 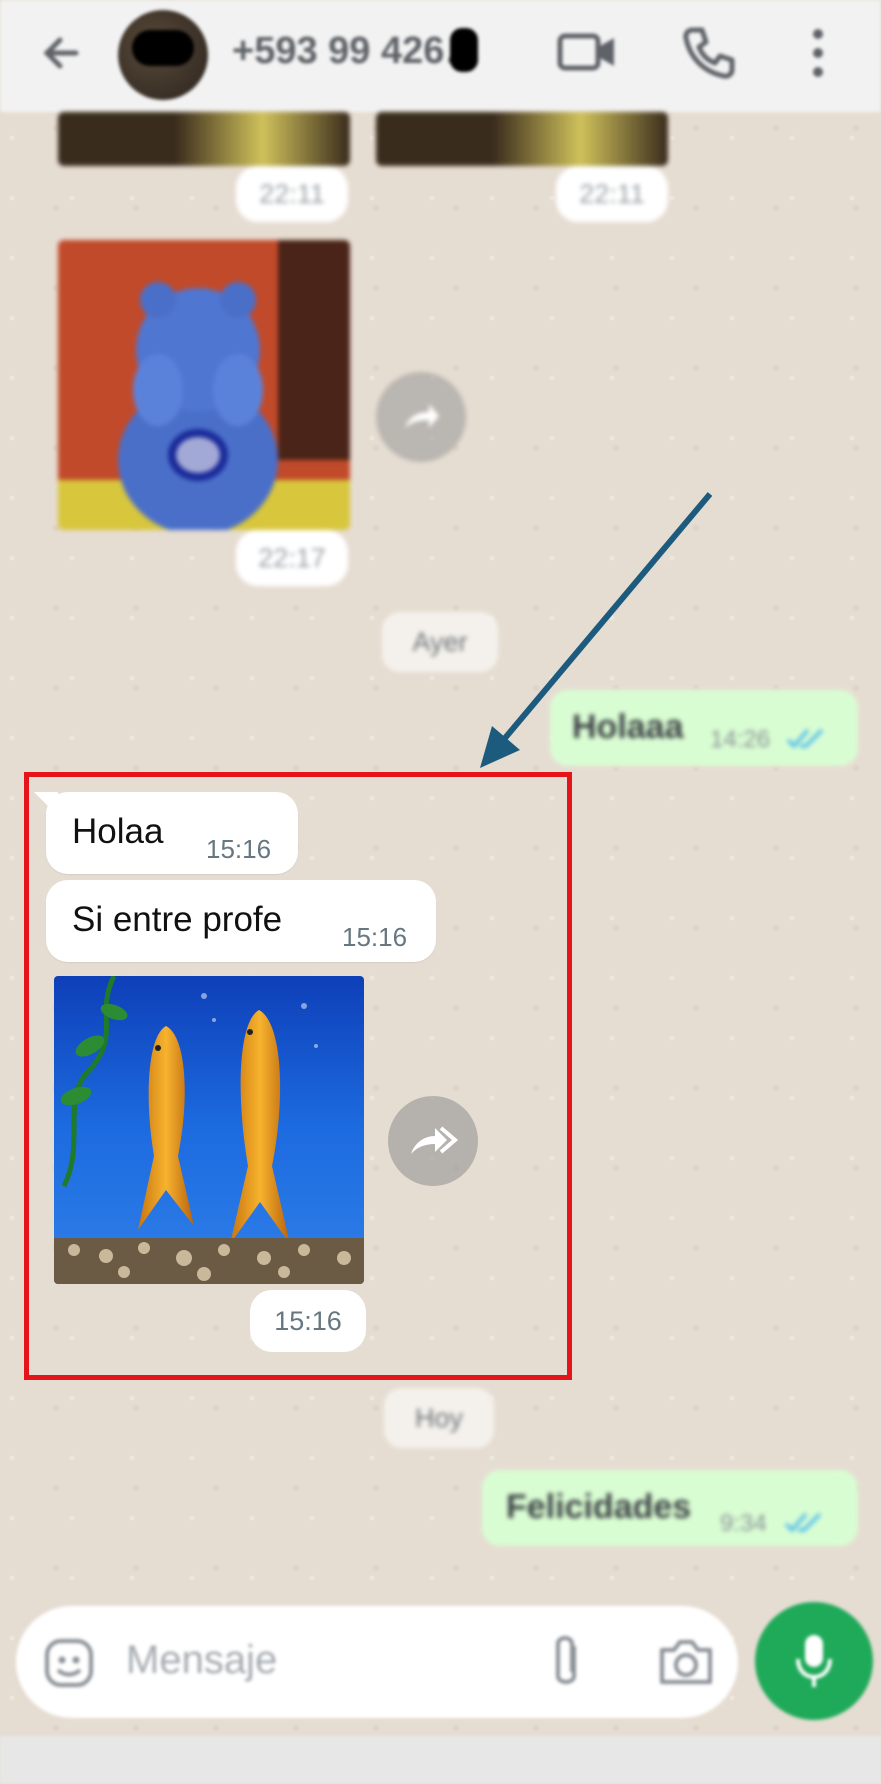 I want to click on fish-image, so click(x=209, y=1130).